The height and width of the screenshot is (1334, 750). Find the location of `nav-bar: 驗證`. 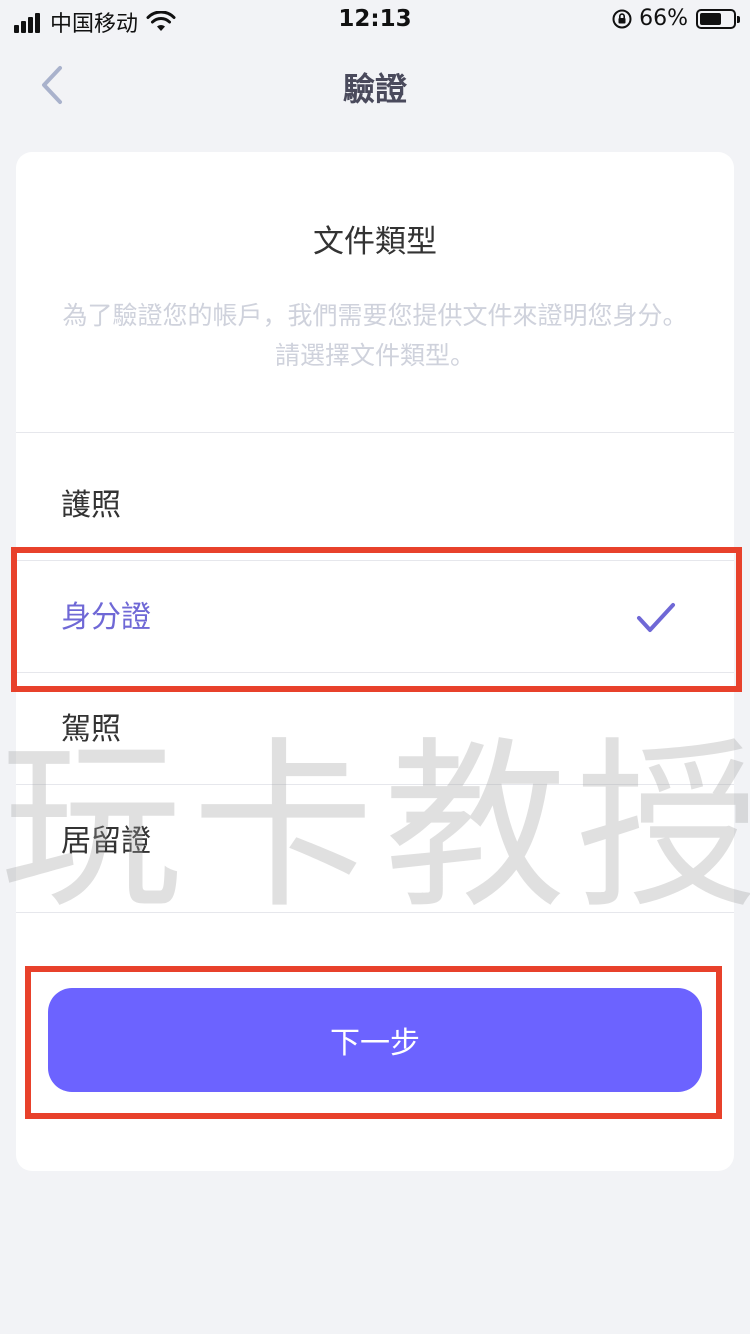

nav-bar: 驗證 is located at coordinates (375, 88).